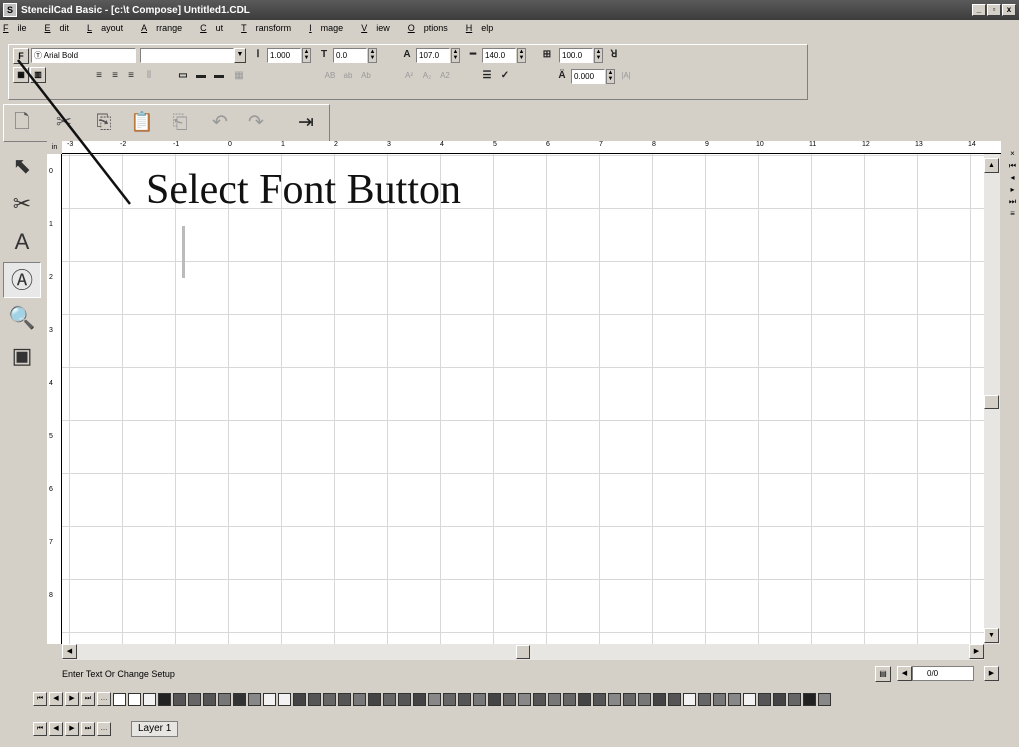 The height and width of the screenshot is (747, 1019). Describe the element at coordinates (240, 55) in the screenshot. I see `font-dropdown-arrow: ▼` at that location.